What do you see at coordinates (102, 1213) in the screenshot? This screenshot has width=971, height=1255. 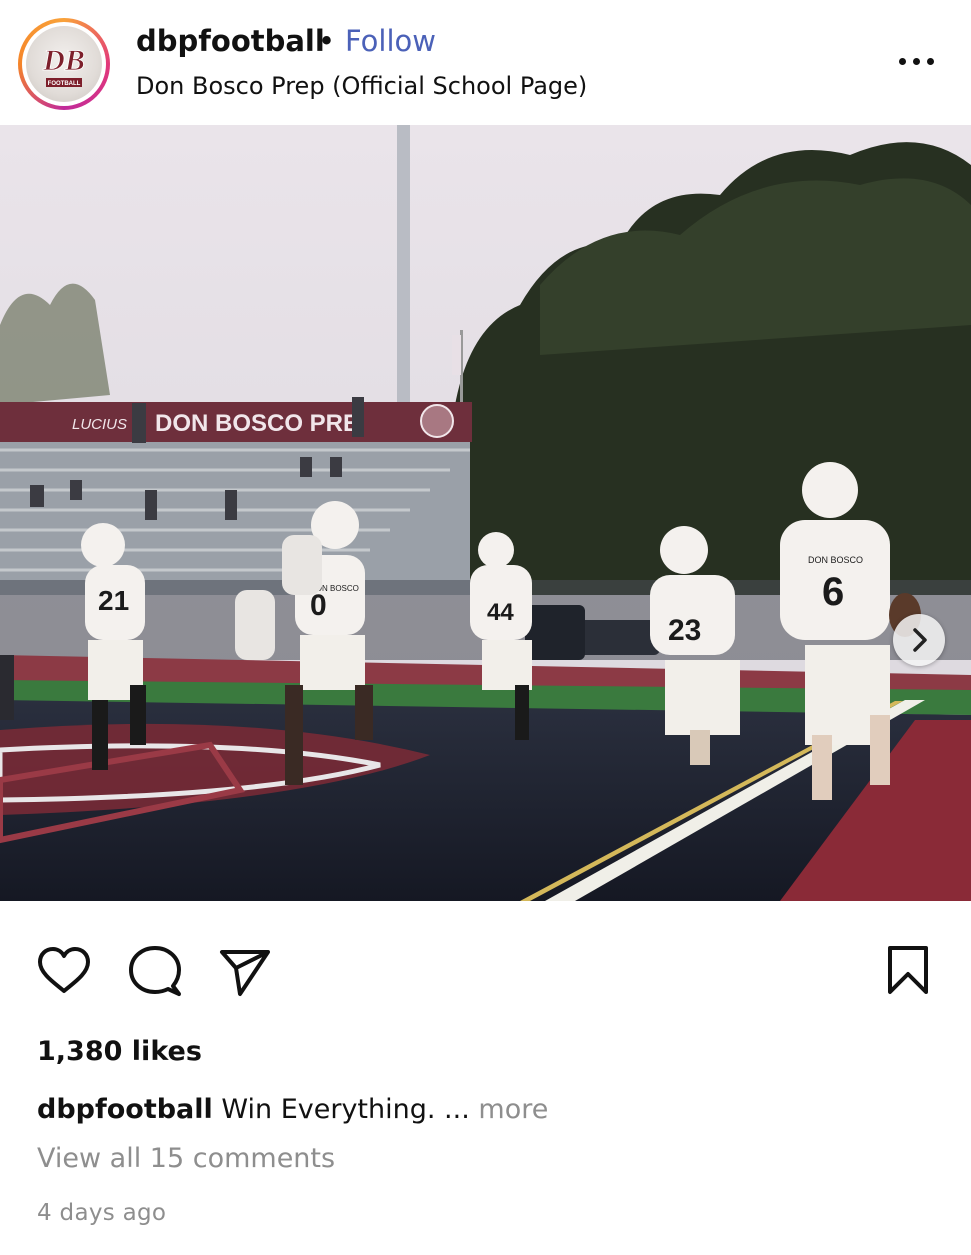 I see `post-timestamp: 4 days ago` at bounding box center [102, 1213].